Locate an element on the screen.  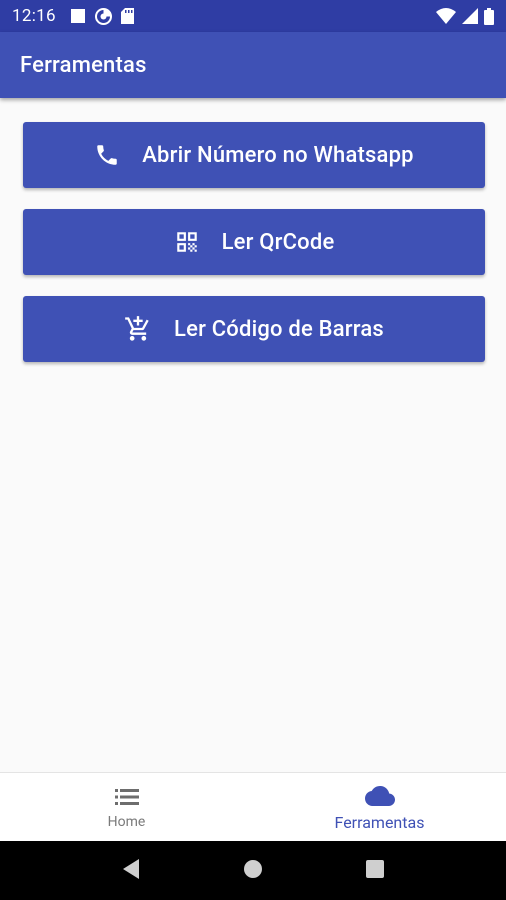
list-icon is located at coordinates (126, 797).